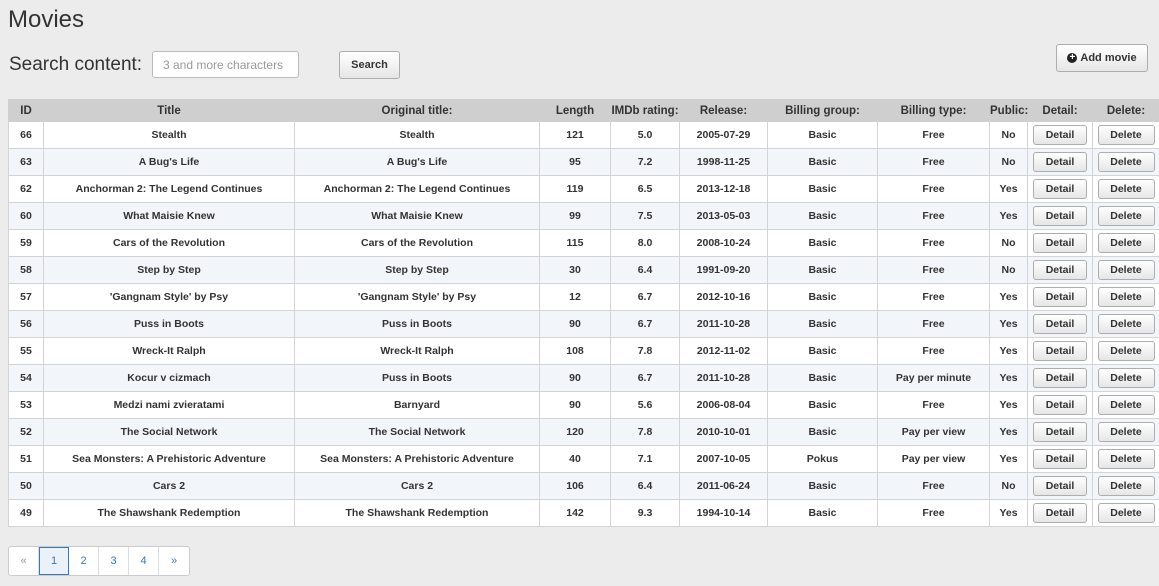  I want to click on cell-title: The Social Network, so click(169, 432).